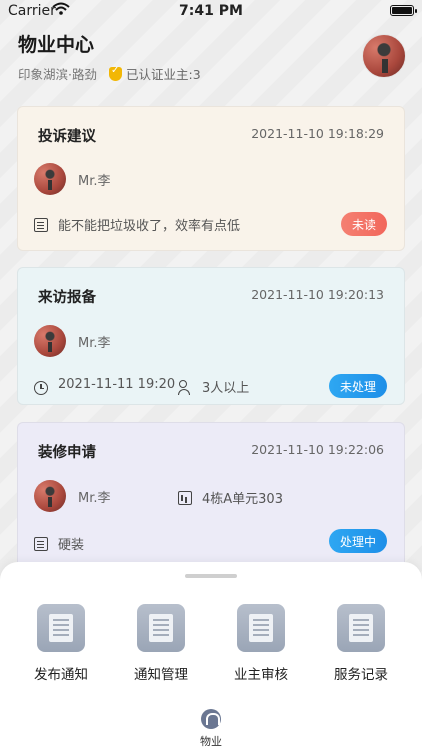  I want to click on menu-item-owner-review: 业主审核, so click(261, 643).